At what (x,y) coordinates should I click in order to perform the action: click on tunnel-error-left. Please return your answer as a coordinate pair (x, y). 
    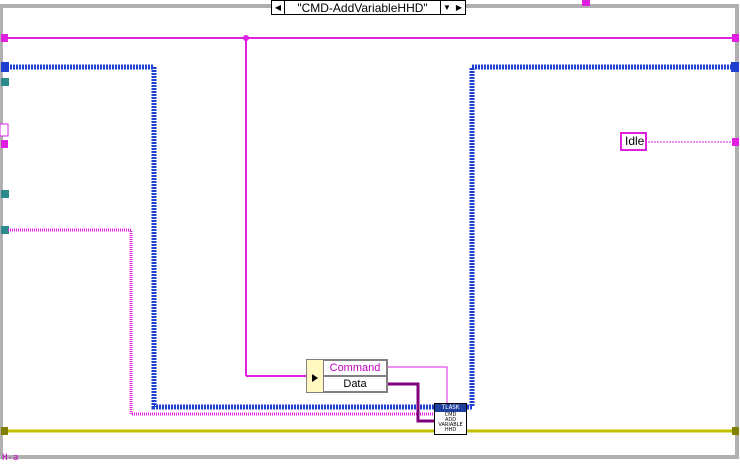
    Looking at the image, I should click on (4, 431).